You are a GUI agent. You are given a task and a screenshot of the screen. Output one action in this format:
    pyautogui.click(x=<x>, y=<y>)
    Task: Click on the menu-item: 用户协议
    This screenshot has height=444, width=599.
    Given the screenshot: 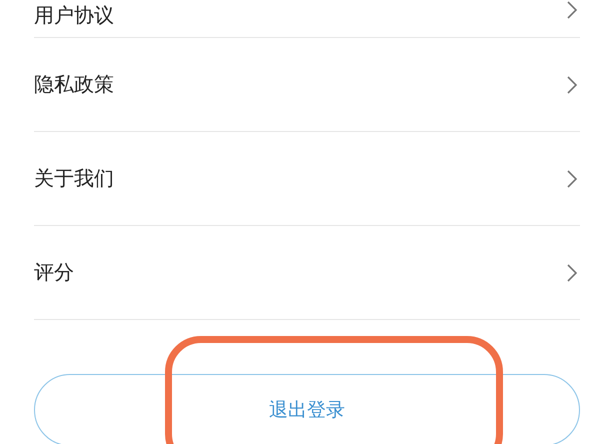 What is the action you would take?
    pyautogui.click(x=307, y=19)
    